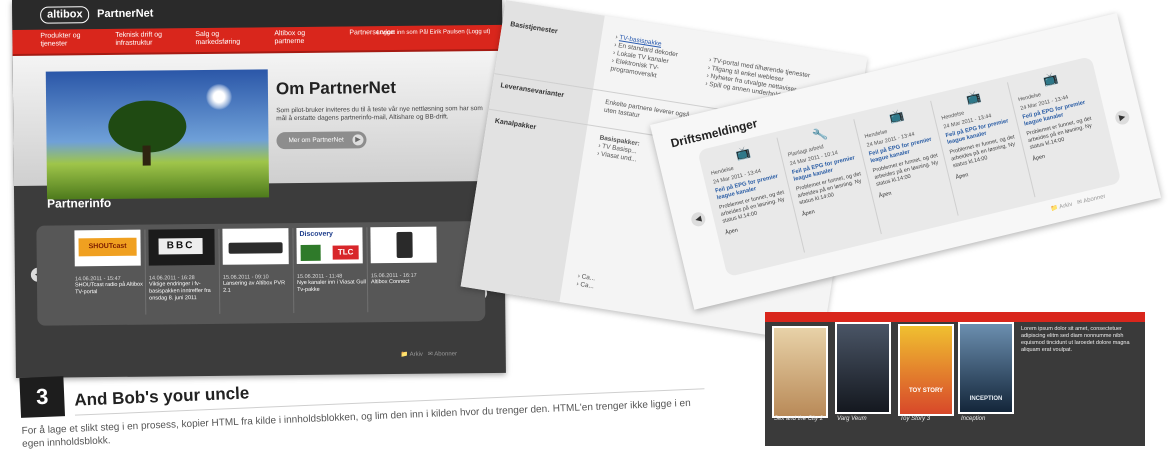  I want to click on more-about-label: Mer om PartnerNet, so click(316, 140).